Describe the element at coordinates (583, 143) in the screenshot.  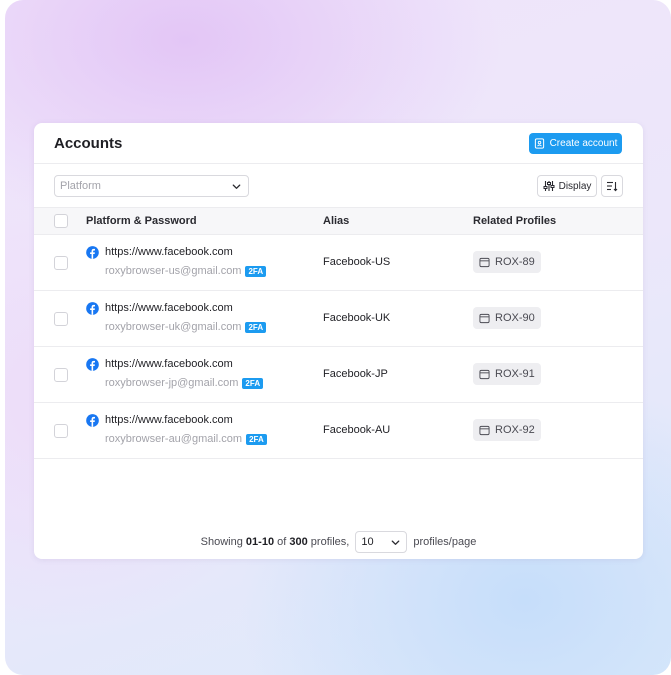
I see `create-account-label: Create account` at that location.